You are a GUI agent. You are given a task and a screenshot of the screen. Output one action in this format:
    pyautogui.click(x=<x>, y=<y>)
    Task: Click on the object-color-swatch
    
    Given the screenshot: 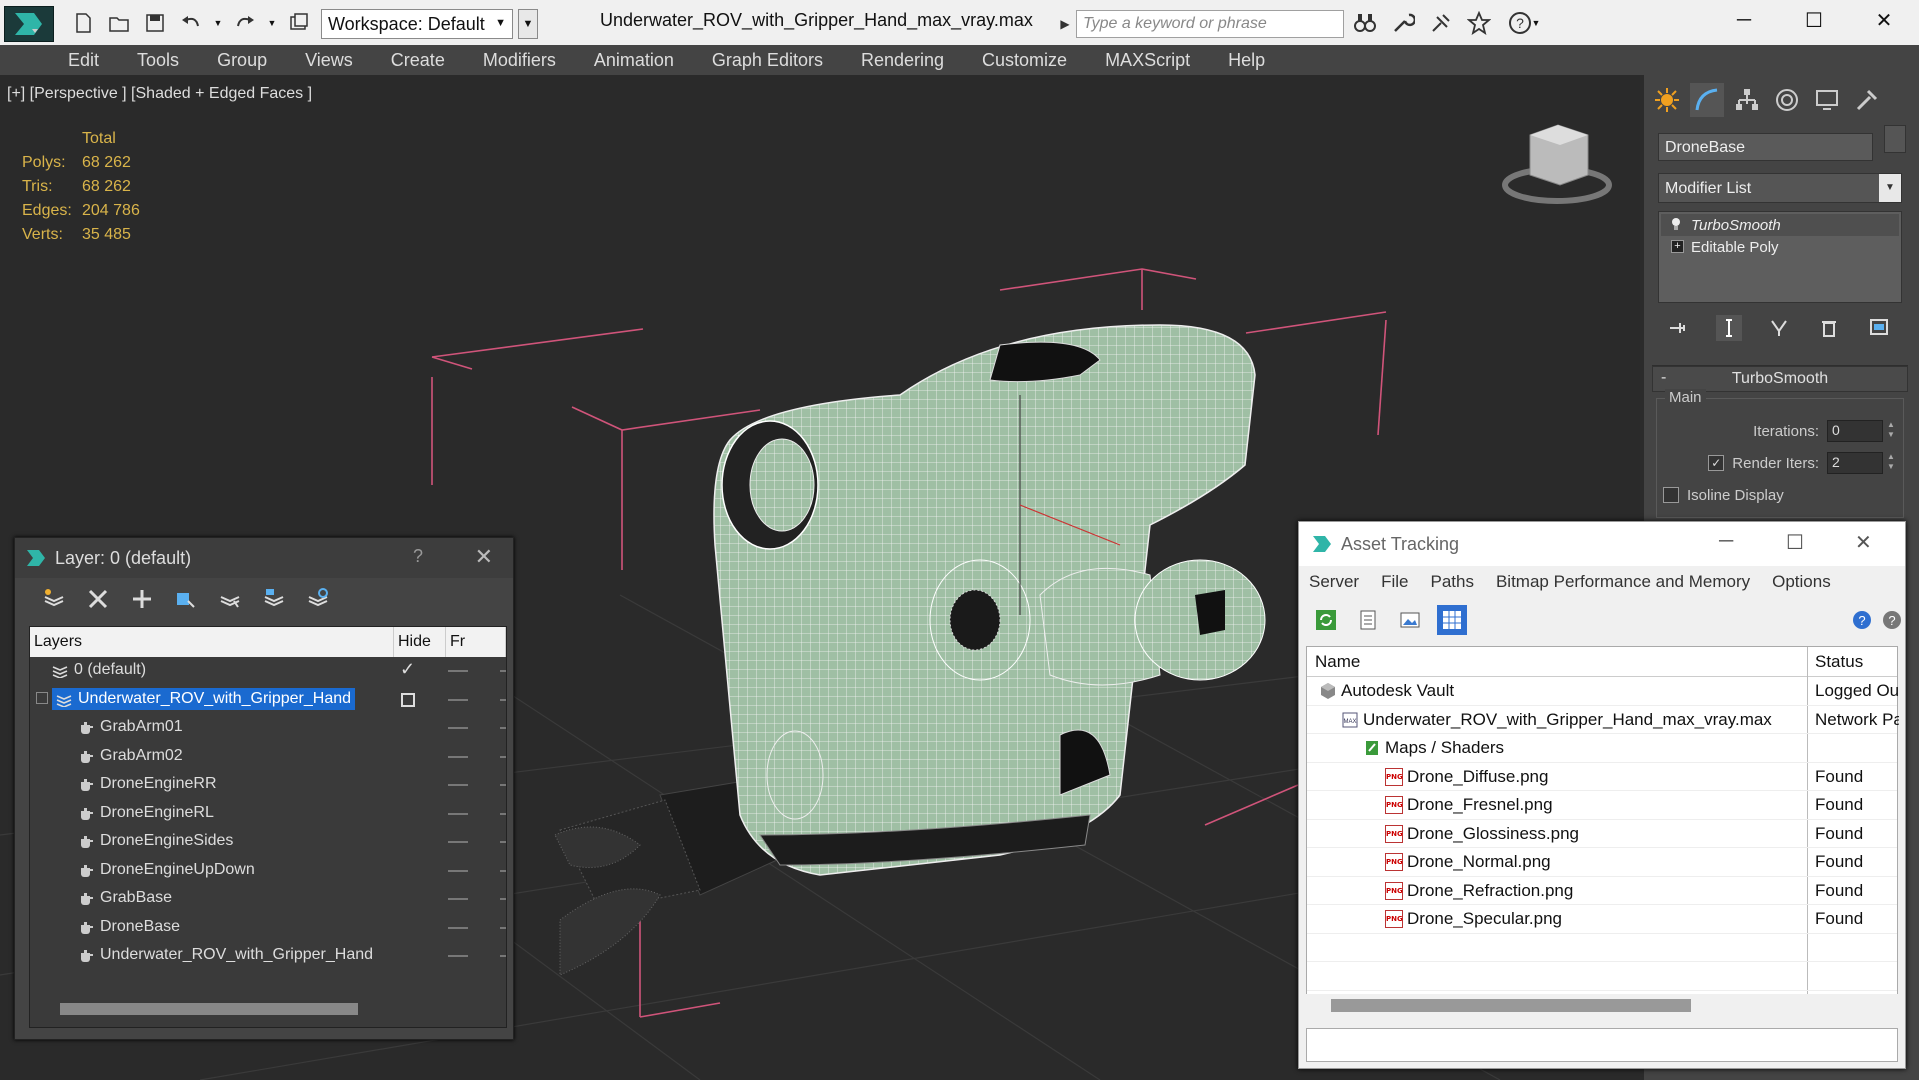 What is the action you would take?
    pyautogui.click(x=1895, y=139)
    